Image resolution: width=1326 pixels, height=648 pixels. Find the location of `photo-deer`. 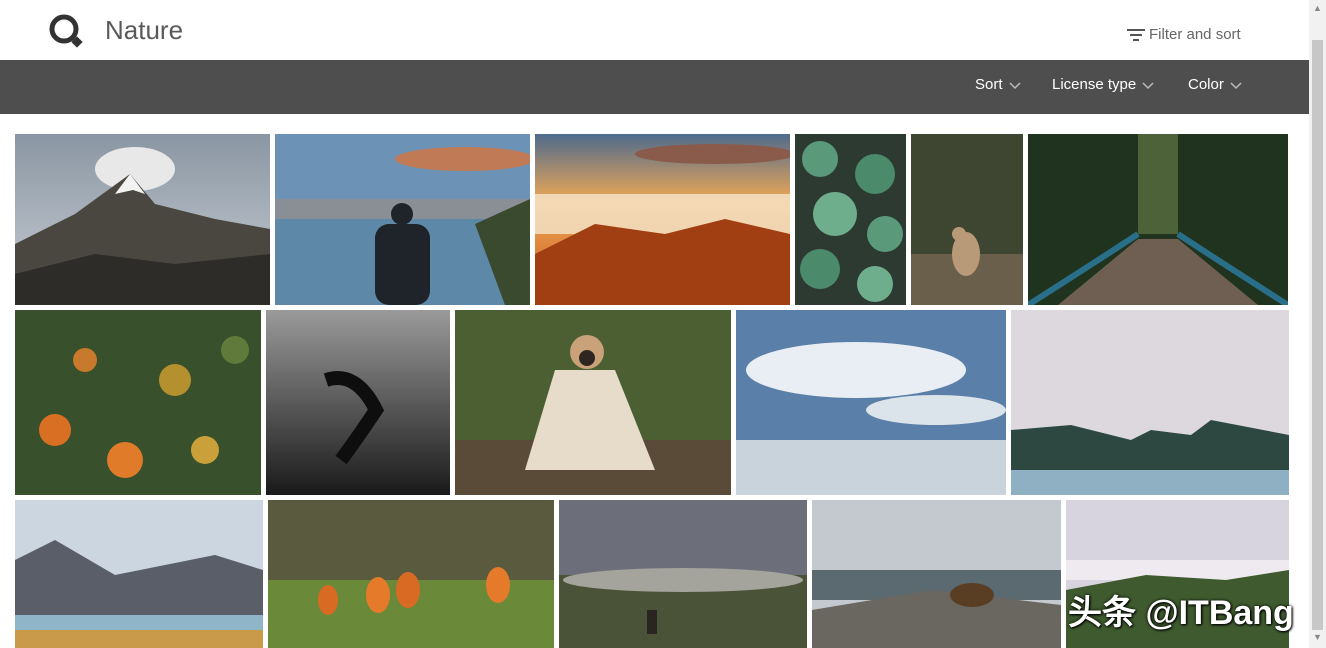

photo-deer is located at coordinates (967, 219).